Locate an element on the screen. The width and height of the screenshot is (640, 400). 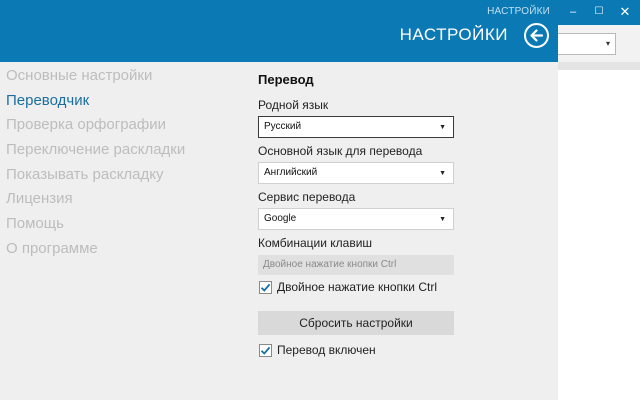
nav-item-license: Лицензия is located at coordinates (95, 201).